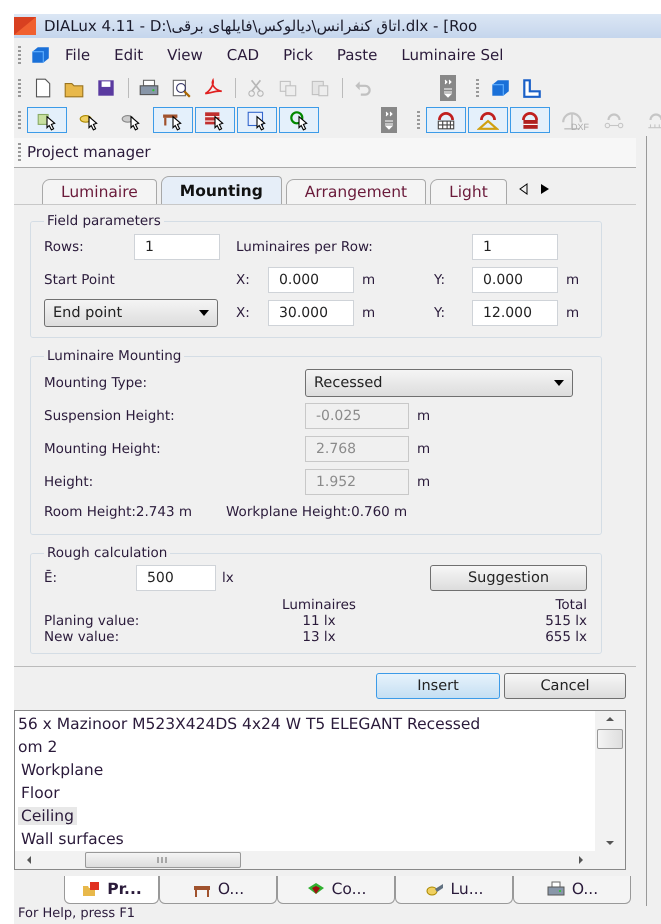  I want to click on caret-icon, so click(559, 383).